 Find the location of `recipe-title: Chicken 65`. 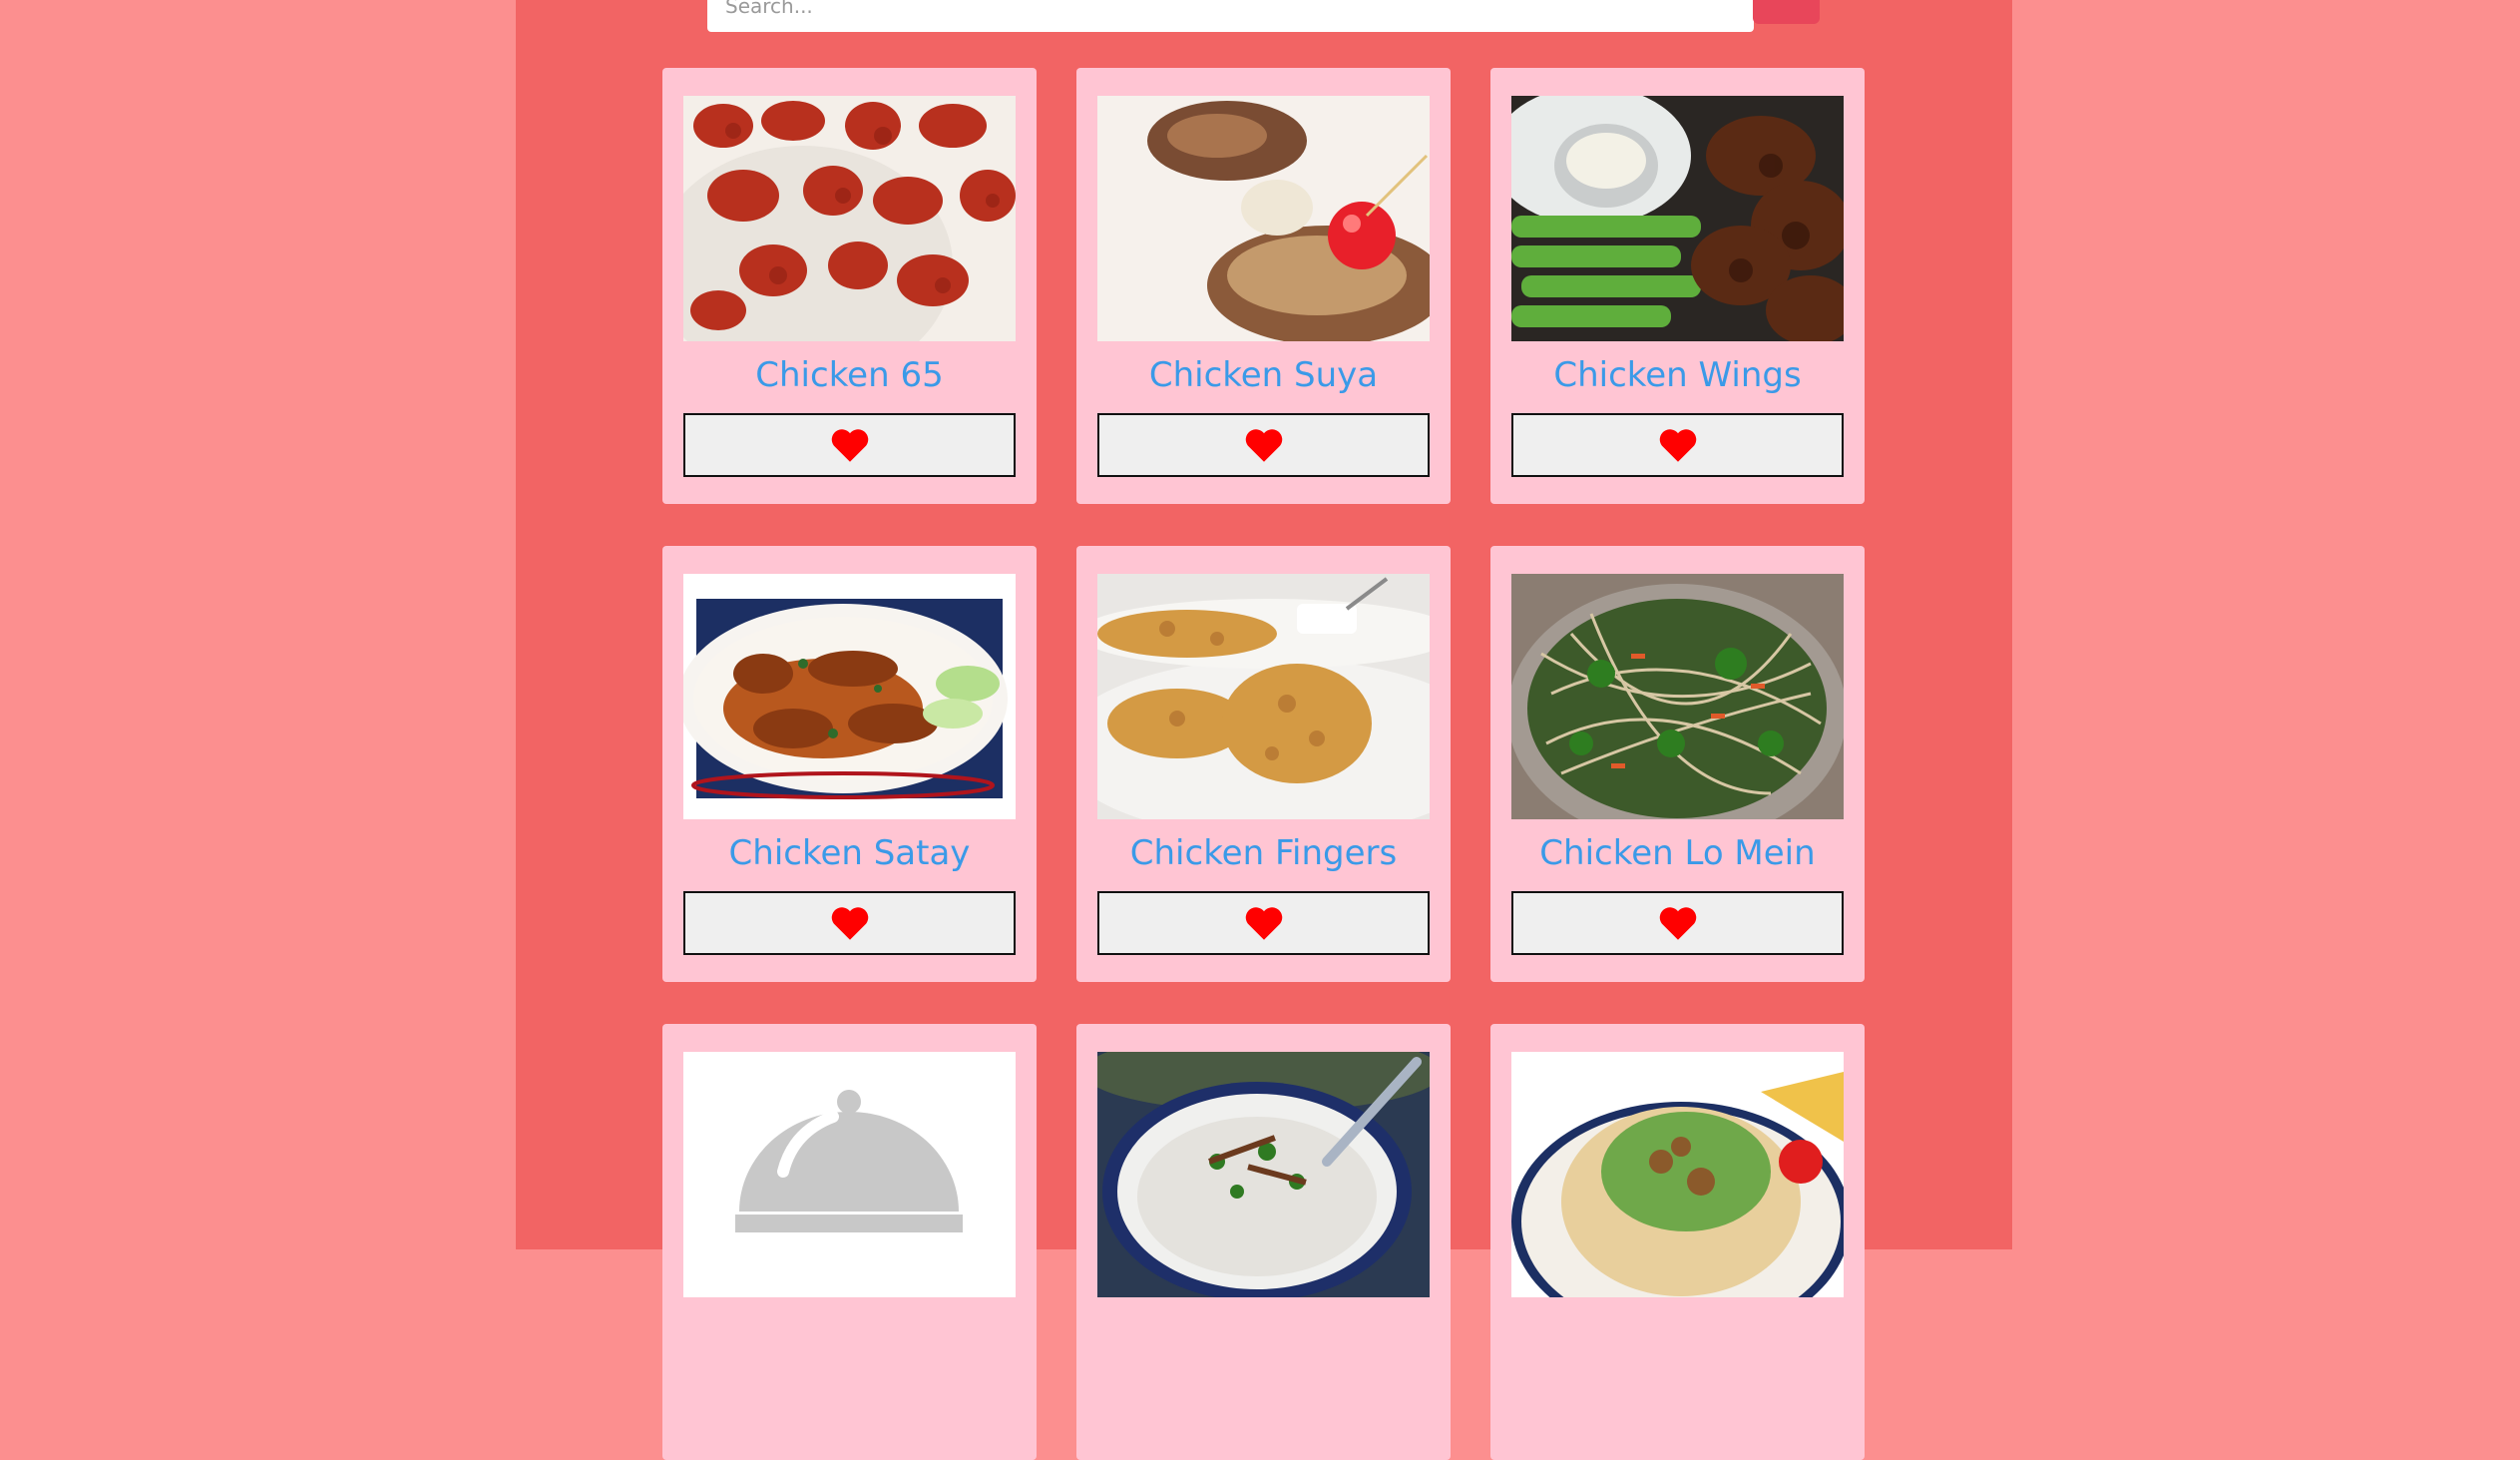

recipe-title: Chicken 65 is located at coordinates (849, 375).